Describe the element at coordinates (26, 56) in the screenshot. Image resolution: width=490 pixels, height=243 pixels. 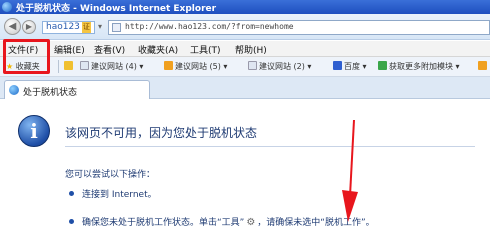
I see `file-menu-highlight` at that location.